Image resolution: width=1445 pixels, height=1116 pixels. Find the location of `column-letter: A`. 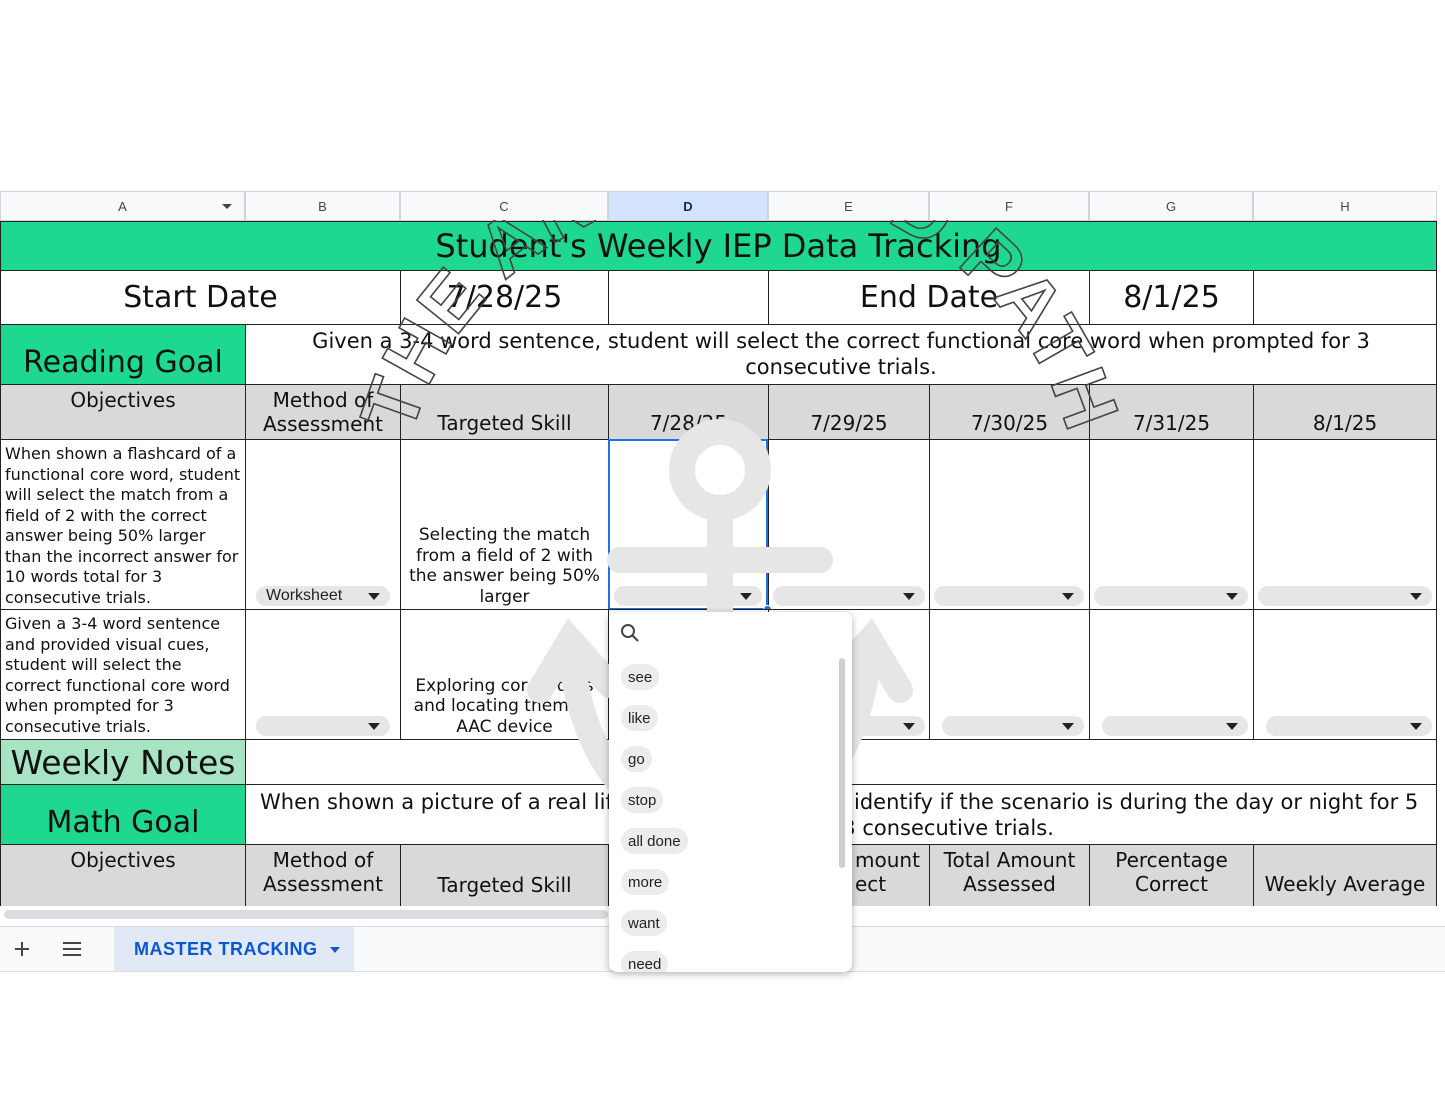

column-letter: A is located at coordinates (122, 206).